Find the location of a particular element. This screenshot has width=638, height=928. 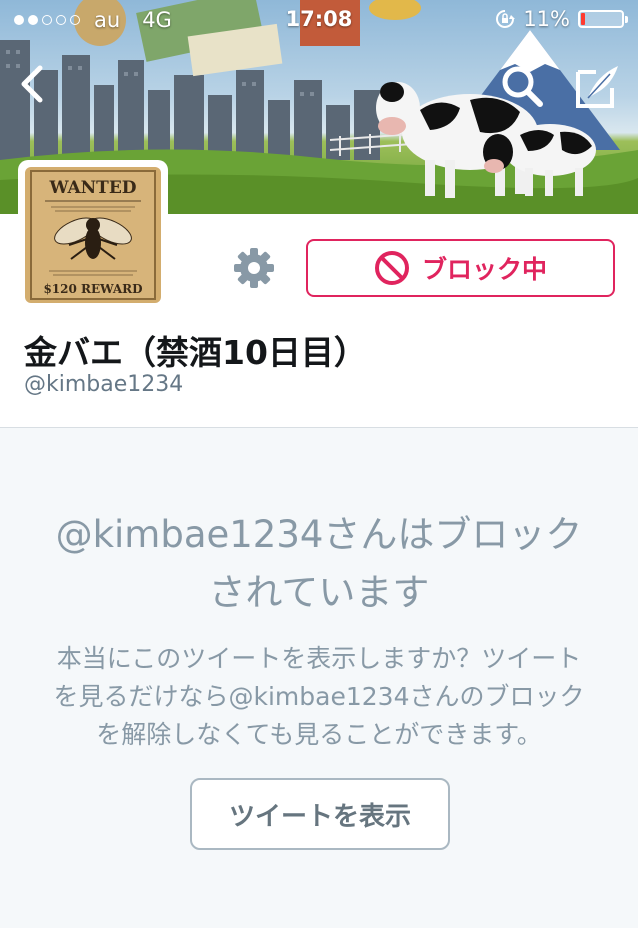

back-button is located at coordinates (33, 84).